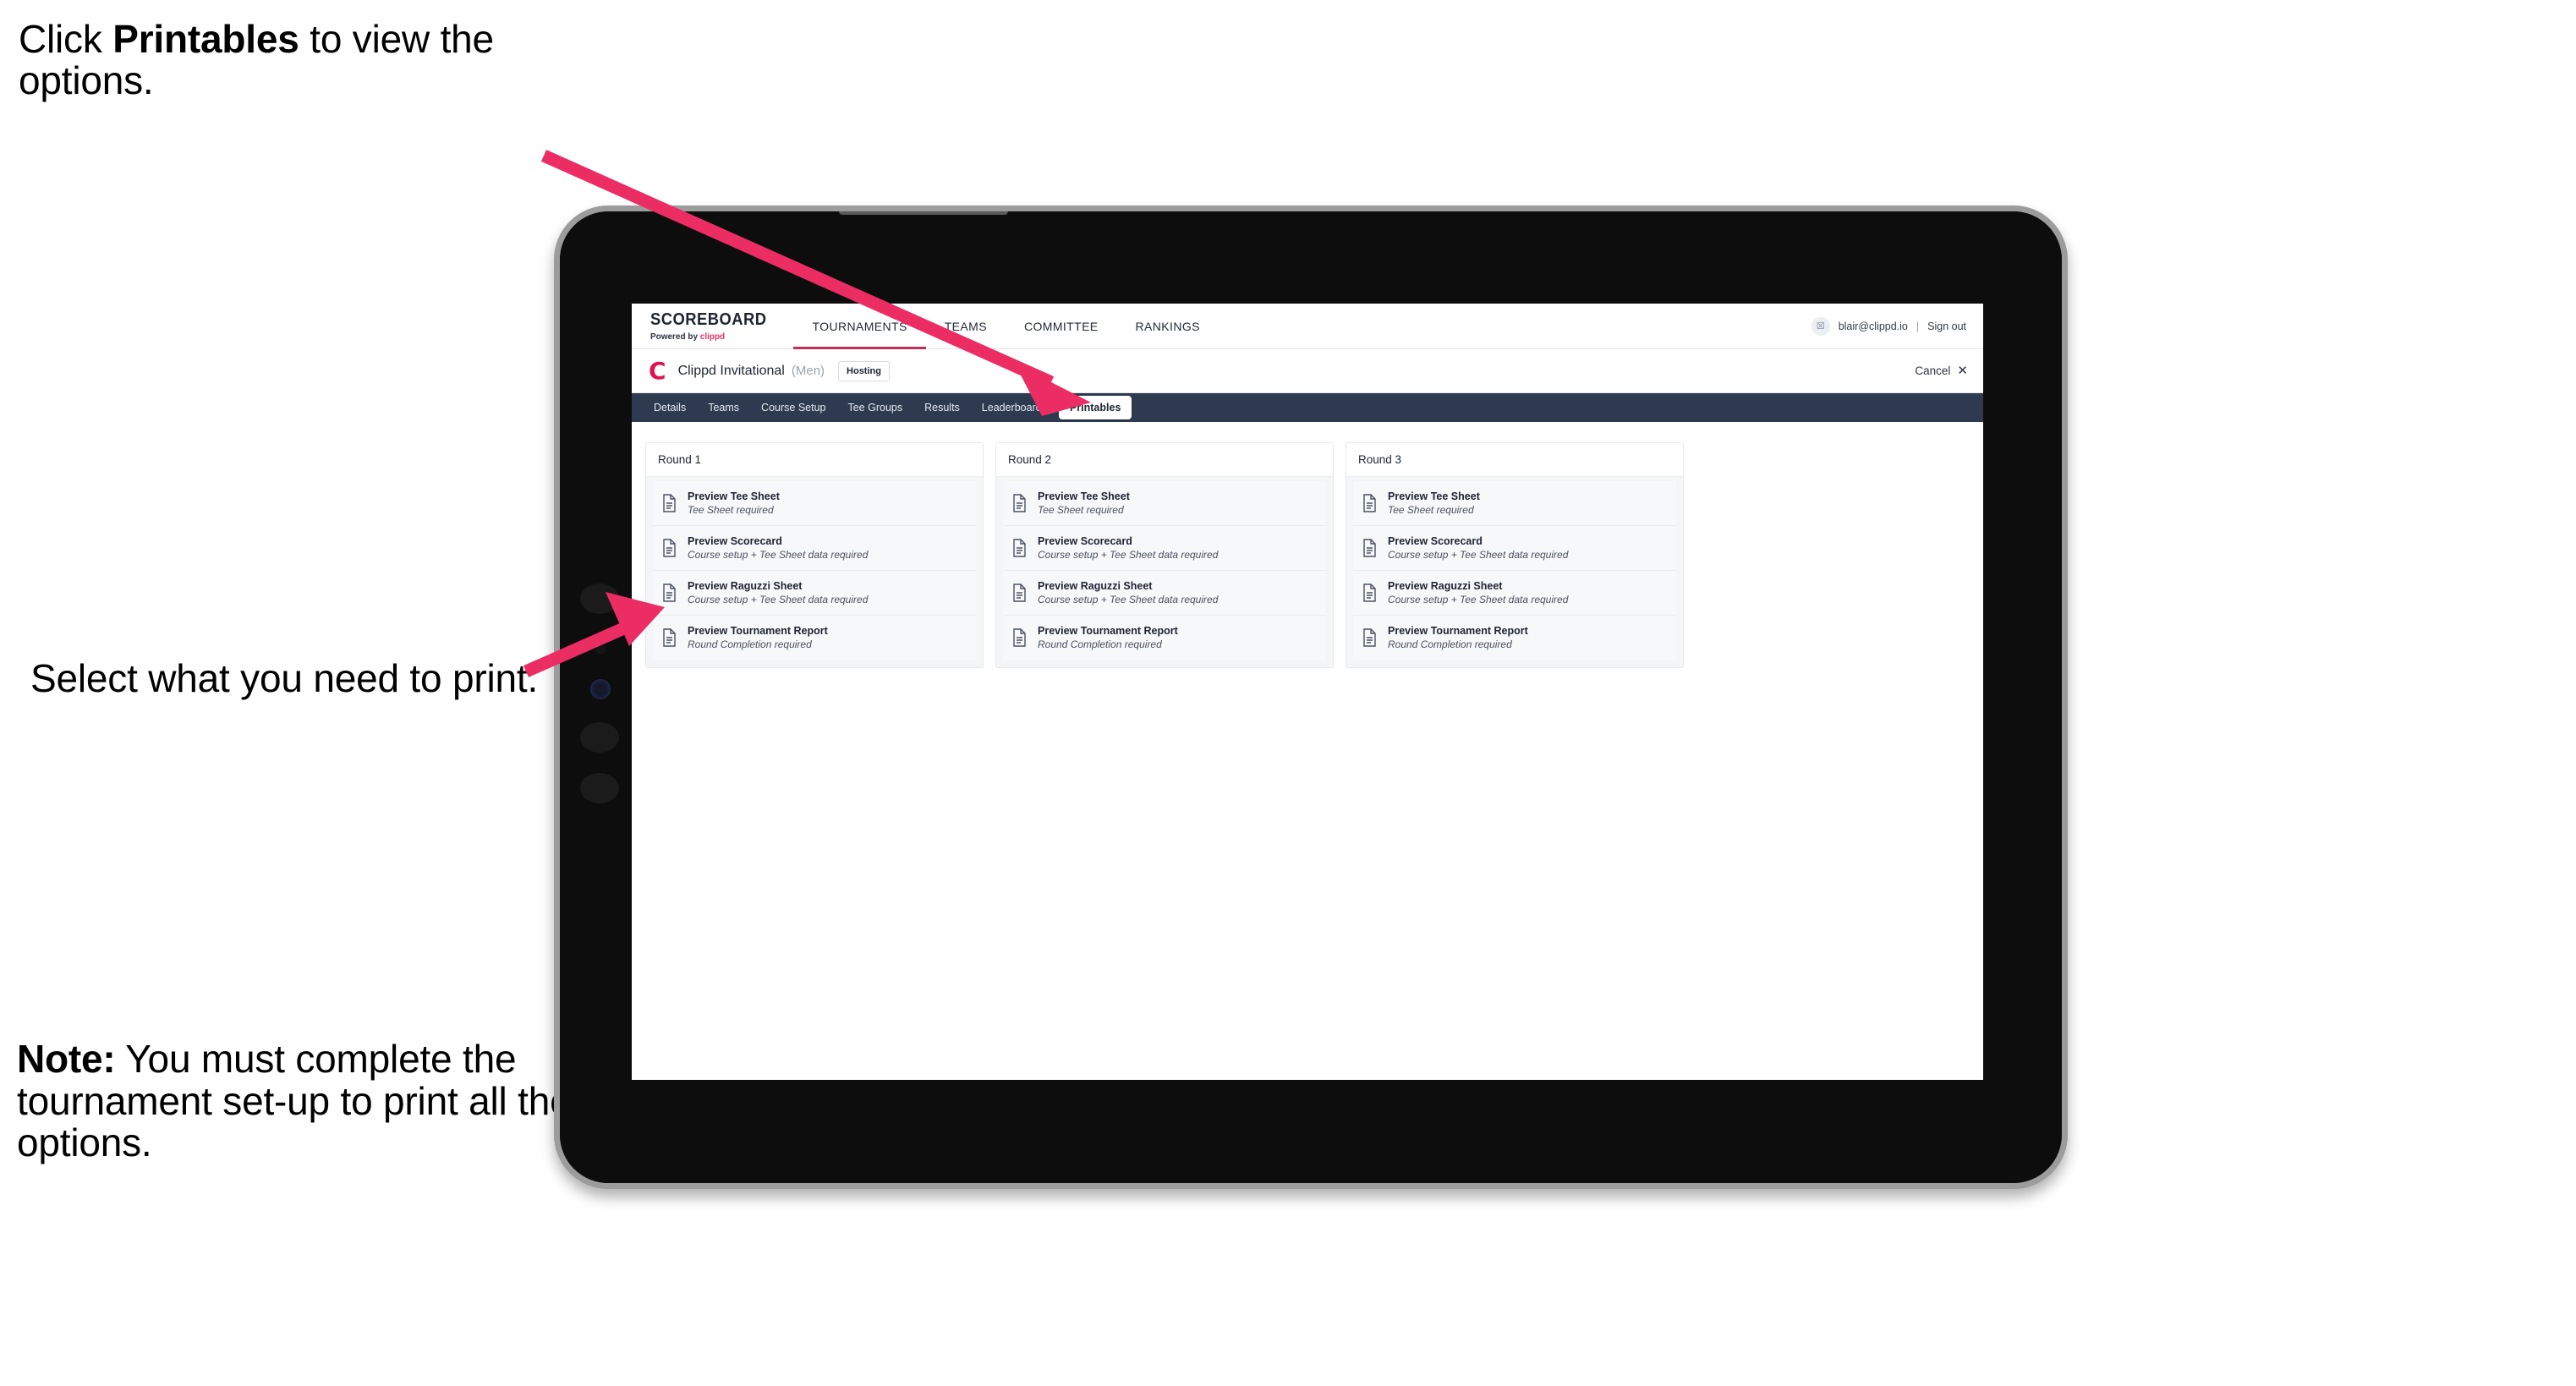  I want to click on tab-details: Details, so click(670, 408).